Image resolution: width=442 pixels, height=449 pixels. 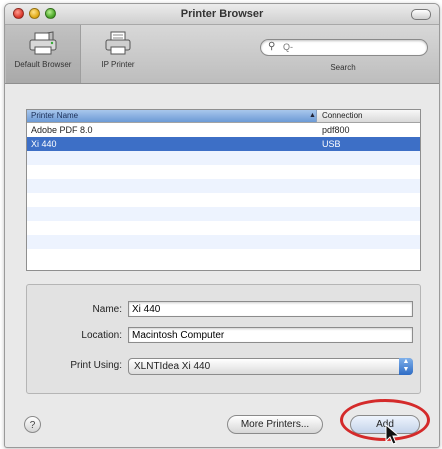 What do you see at coordinates (172, 366) in the screenshot?
I see `print-using-value: XLNTIdea Xi 440` at bounding box center [172, 366].